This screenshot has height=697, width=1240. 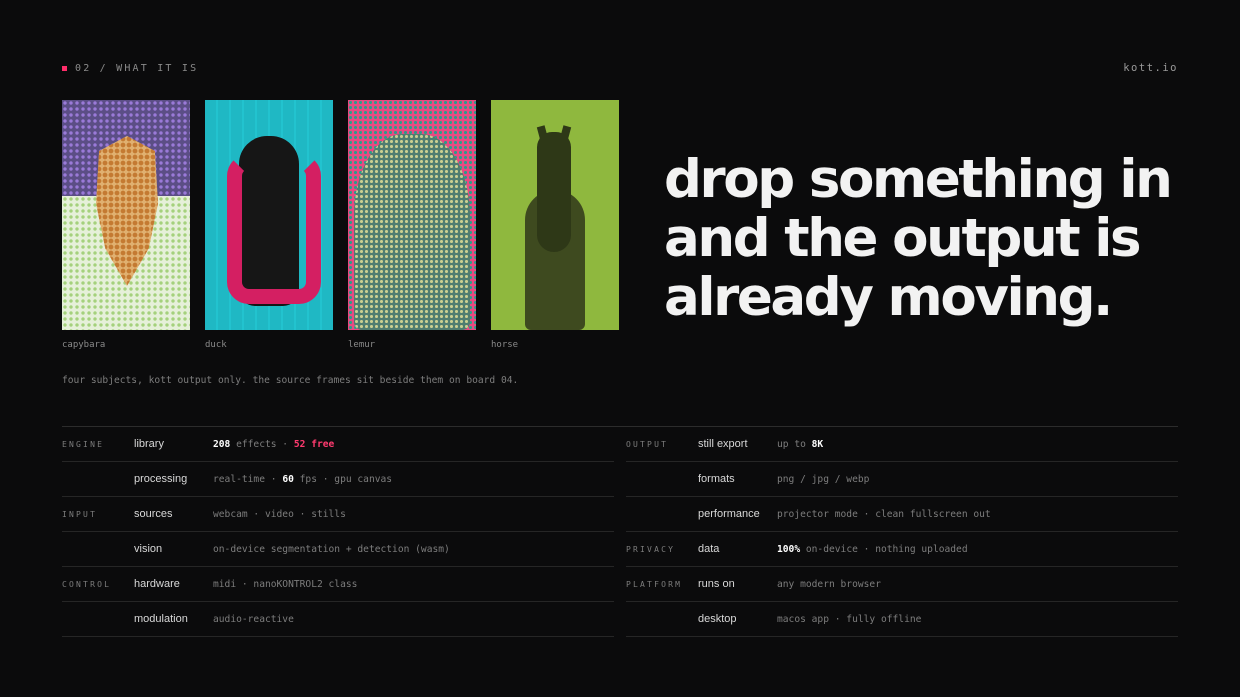 What do you see at coordinates (723, 444) in the screenshot?
I see `spec-label: still export` at bounding box center [723, 444].